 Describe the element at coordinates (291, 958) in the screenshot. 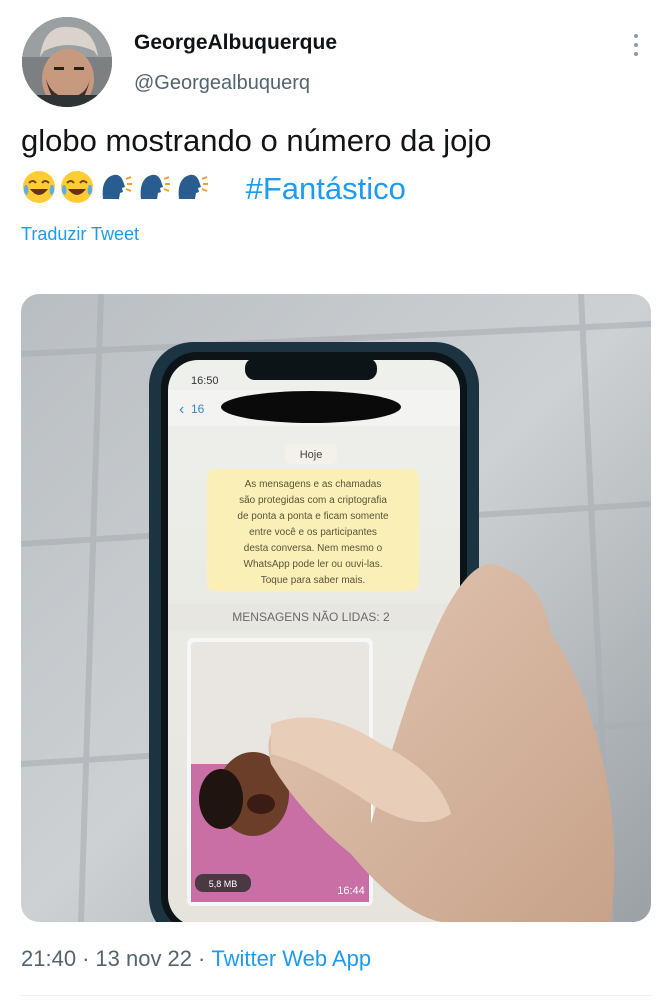

I see `tweet-source-link: Twitter Web App` at that location.